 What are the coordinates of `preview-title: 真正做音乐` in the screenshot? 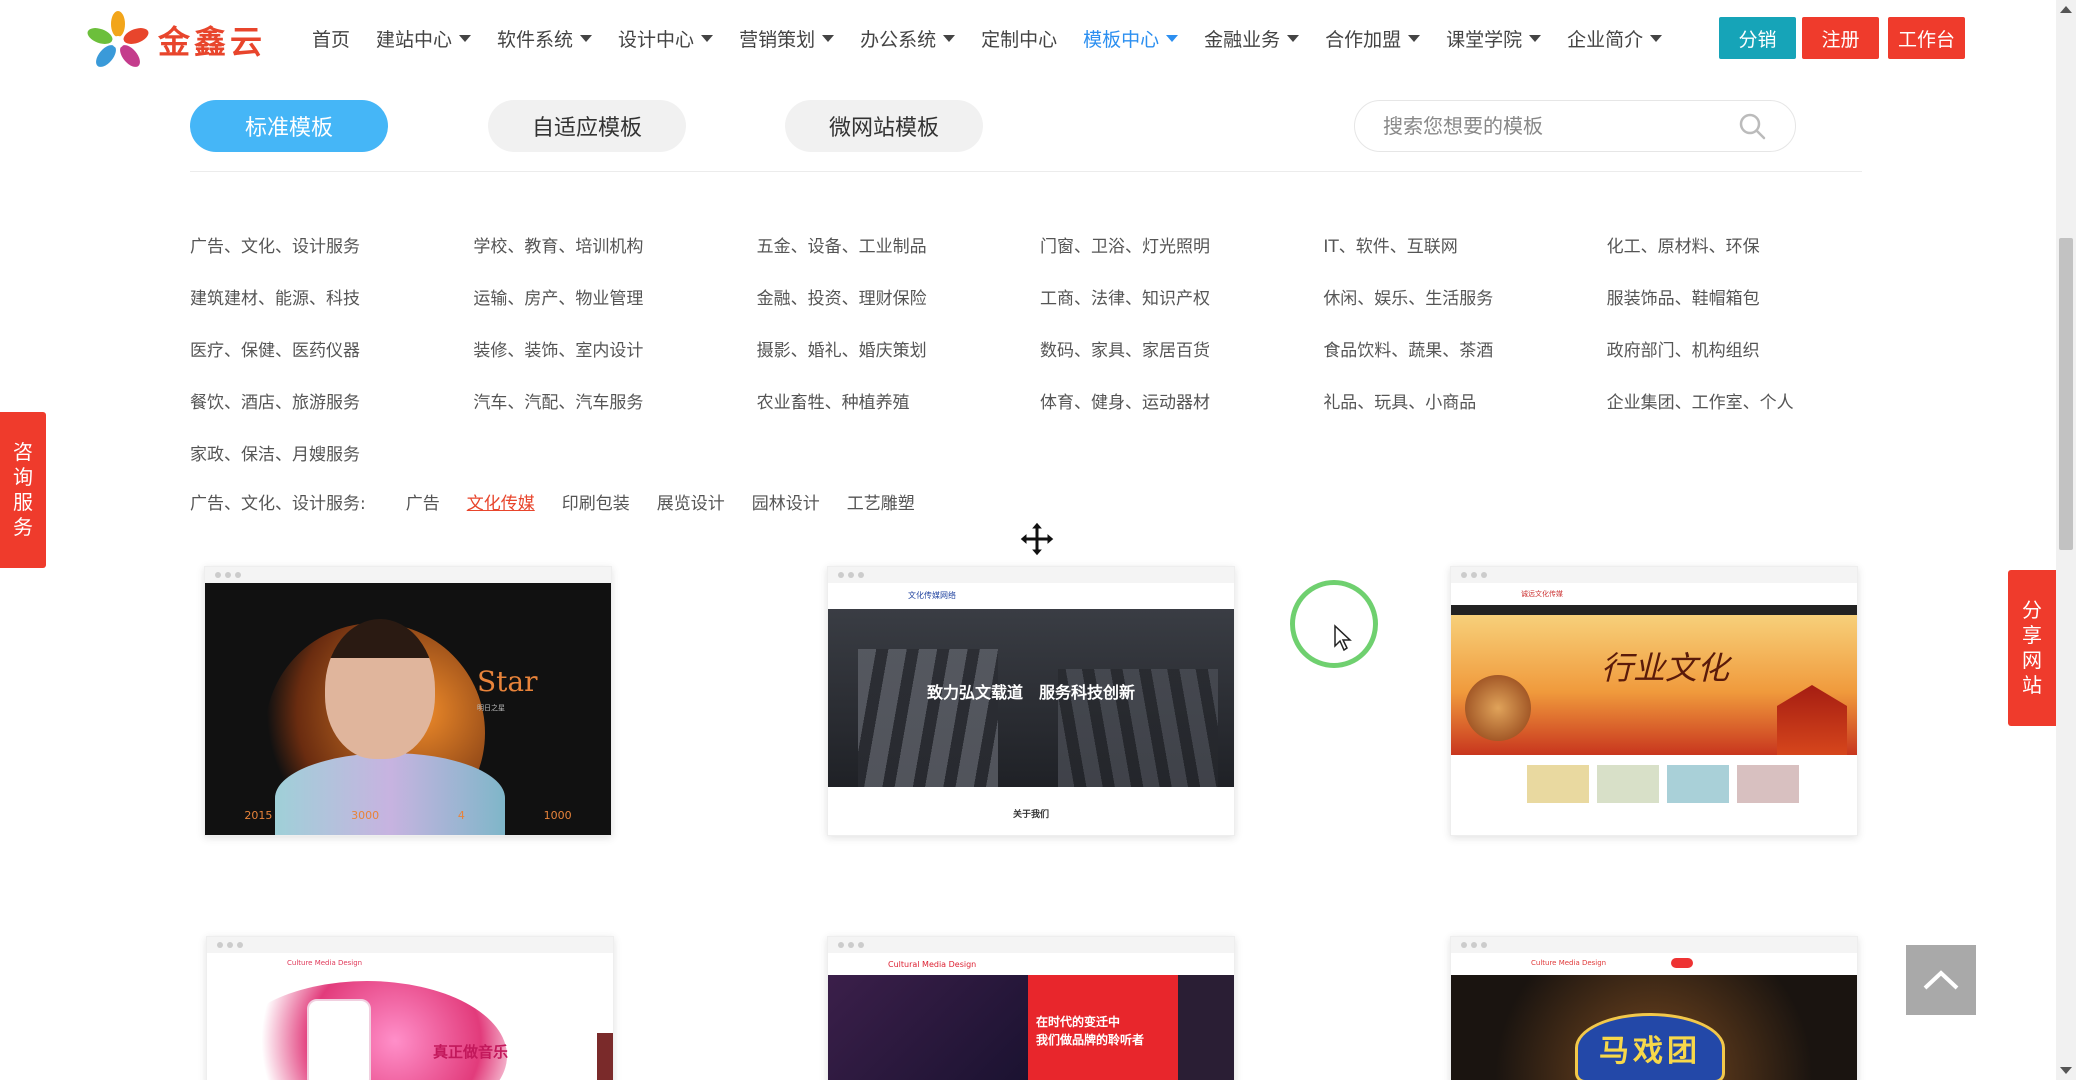 It's located at (471, 1052).